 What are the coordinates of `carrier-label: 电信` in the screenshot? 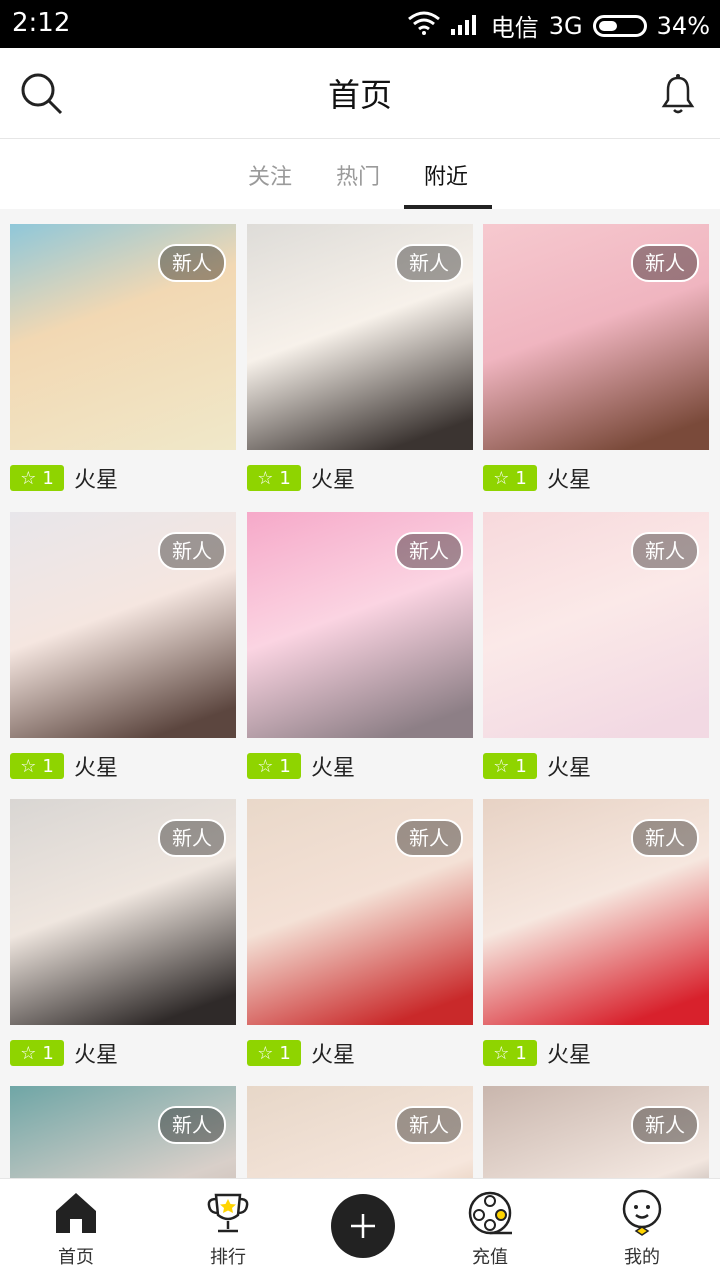 It's located at (514, 28).